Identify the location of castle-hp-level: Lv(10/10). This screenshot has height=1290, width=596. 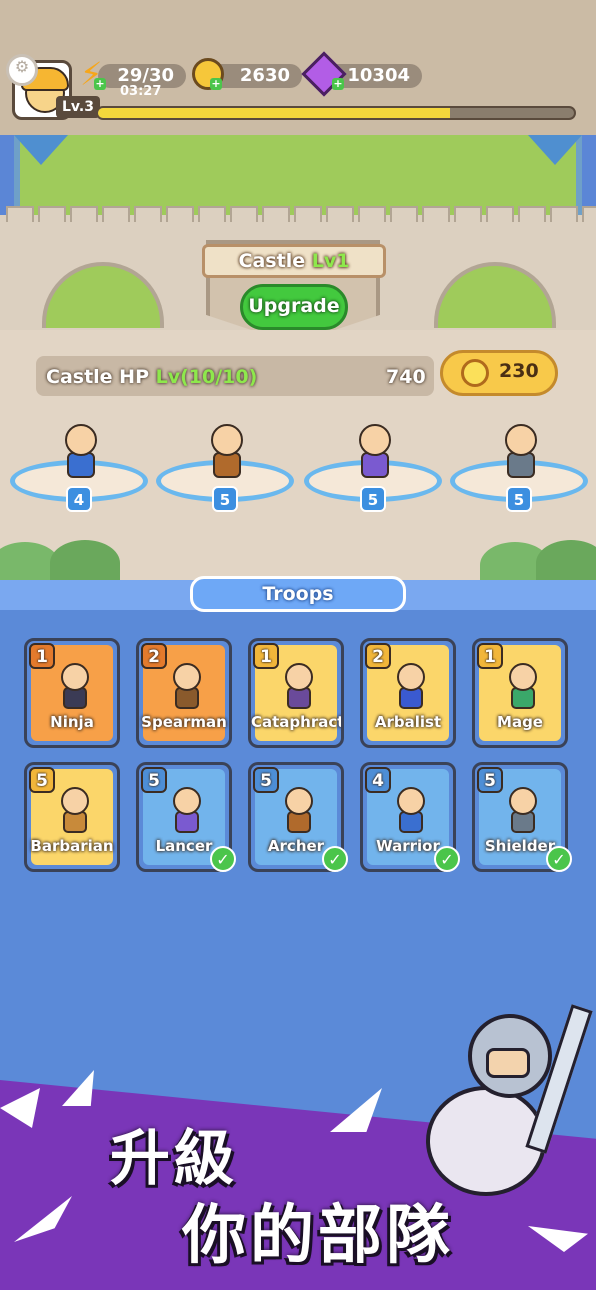
(206, 377).